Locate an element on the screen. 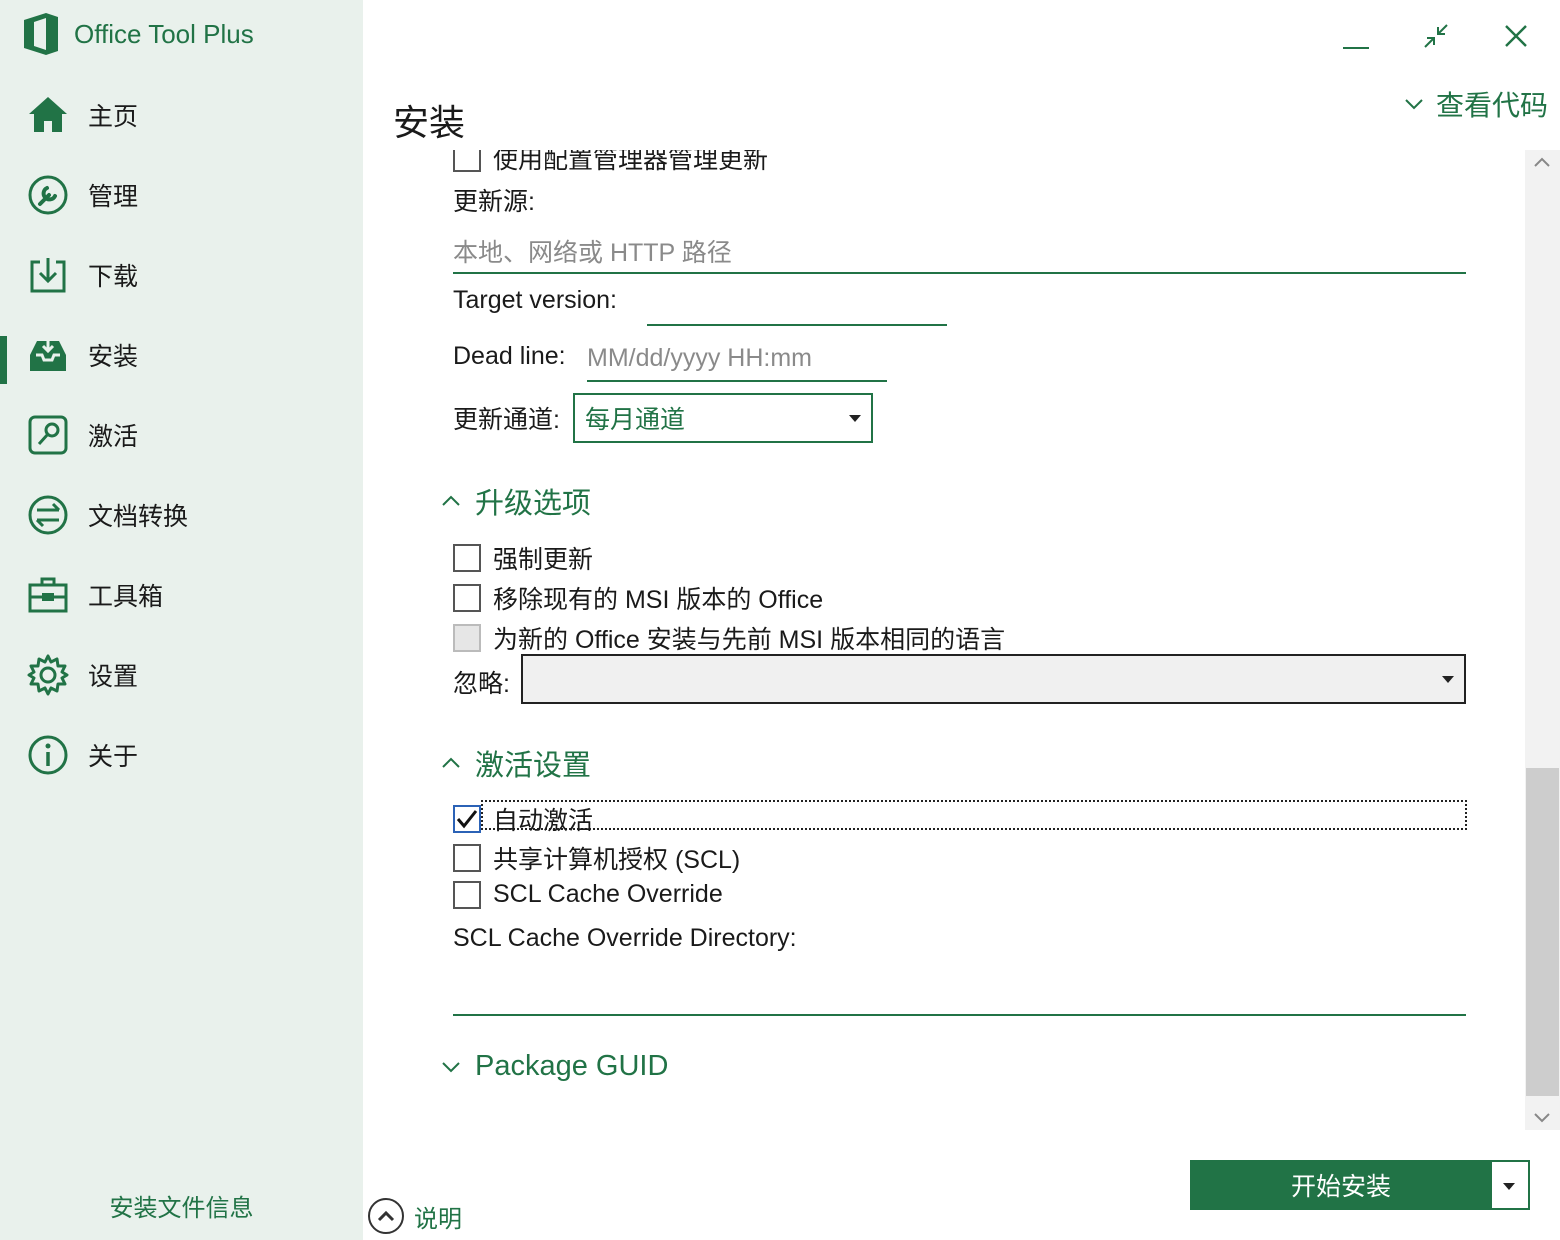 This screenshot has width=1560, height=1240. sidebar-item-manage: 管理 is located at coordinates (181, 195).